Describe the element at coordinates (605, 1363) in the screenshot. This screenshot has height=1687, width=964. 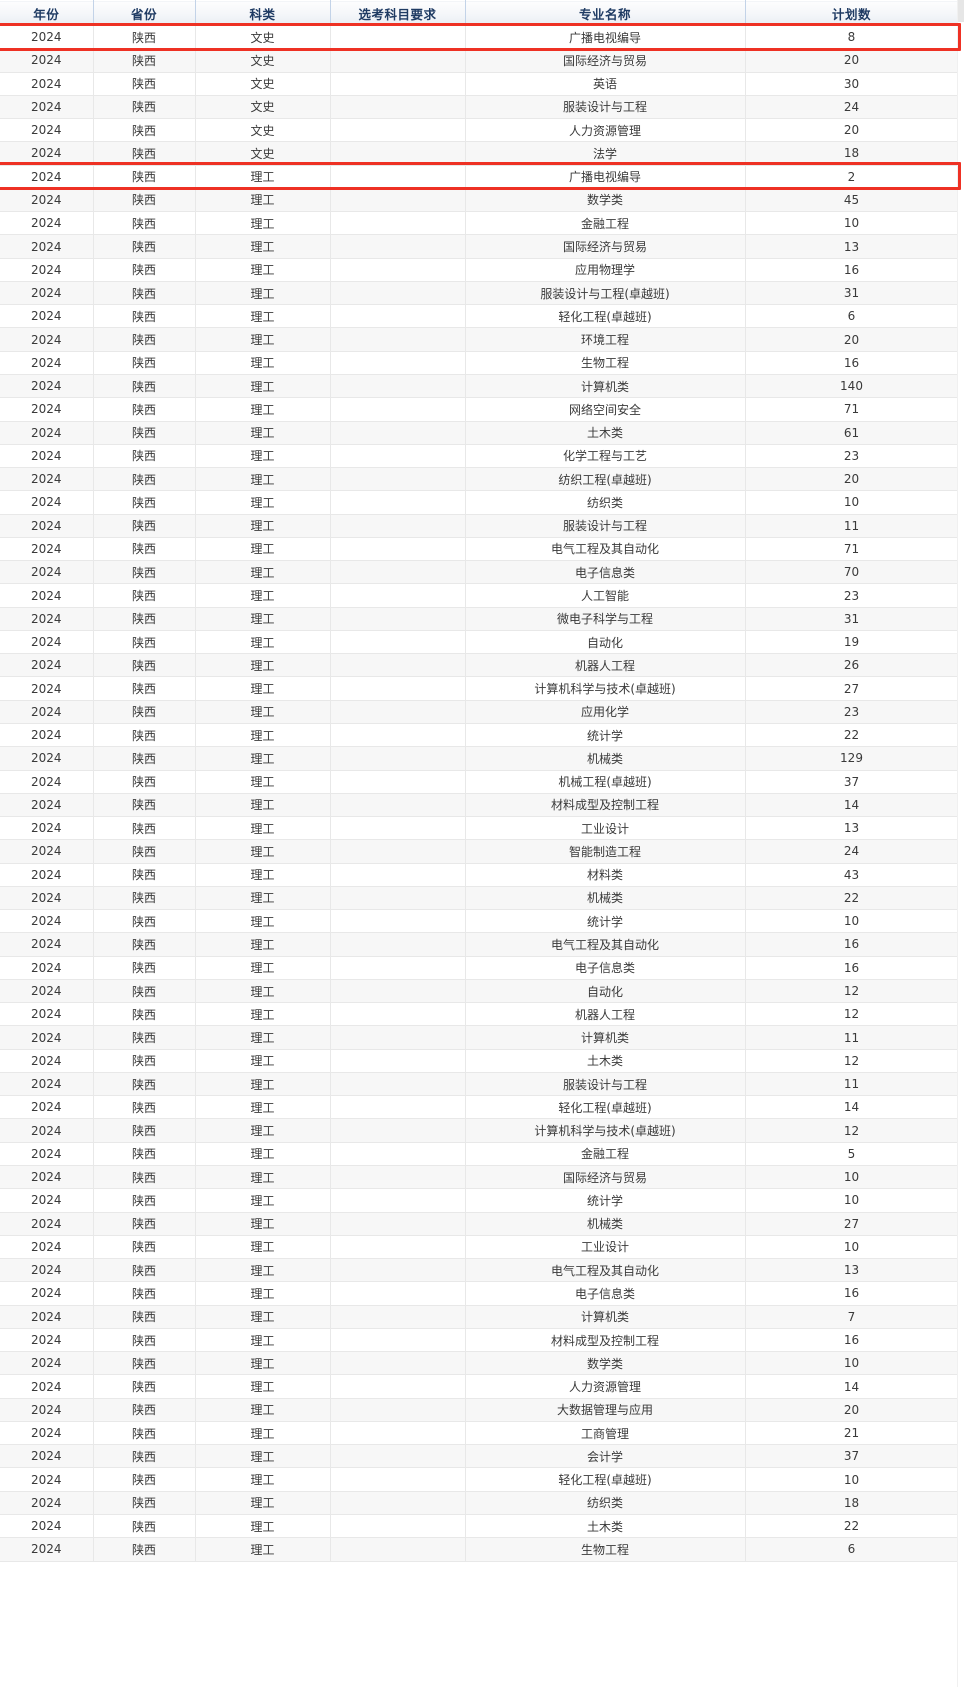
I see `cell-major: 数学类` at that location.